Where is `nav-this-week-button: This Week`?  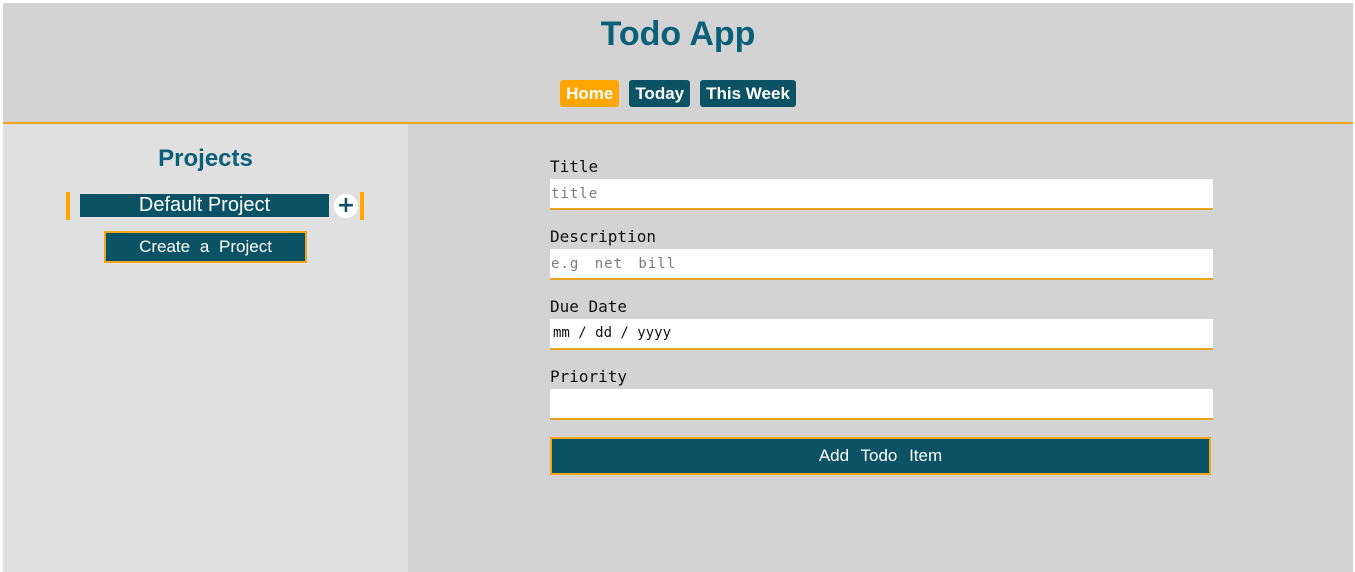 nav-this-week-button: This Week is located at coordinates (748, 93).